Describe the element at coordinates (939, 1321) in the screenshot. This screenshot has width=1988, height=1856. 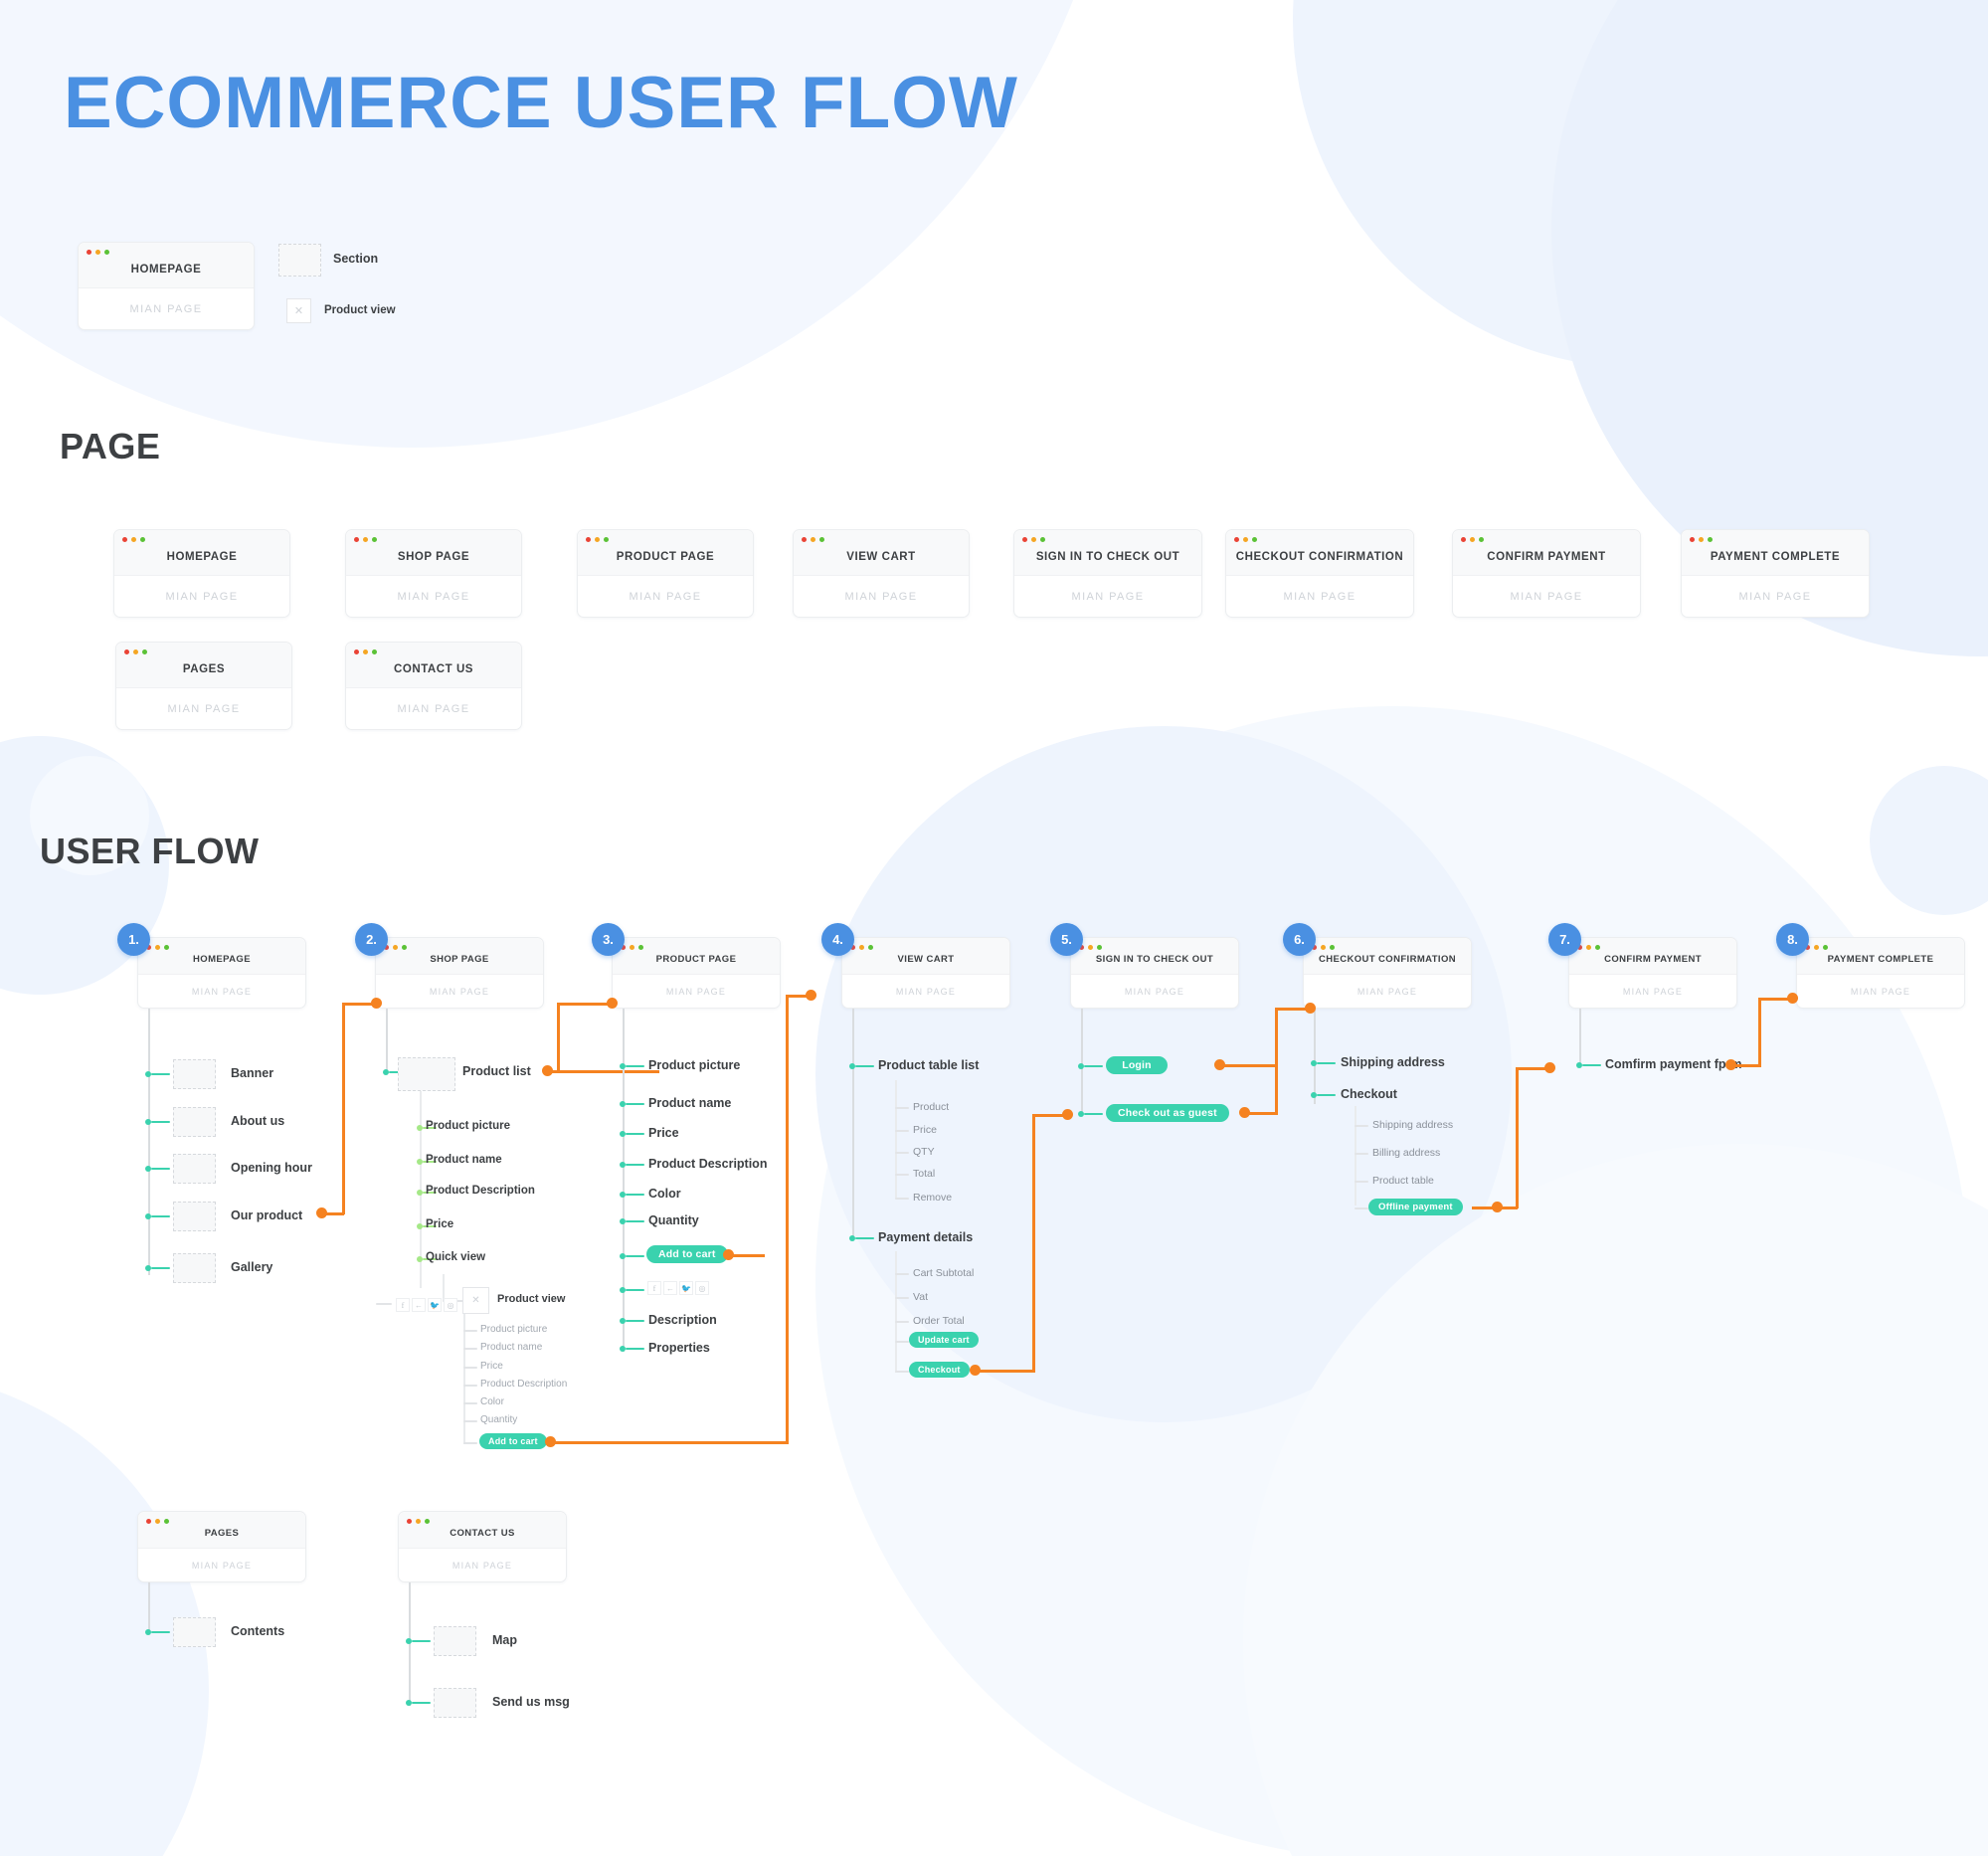
I see `flow-node-label: Order Total` at that location.